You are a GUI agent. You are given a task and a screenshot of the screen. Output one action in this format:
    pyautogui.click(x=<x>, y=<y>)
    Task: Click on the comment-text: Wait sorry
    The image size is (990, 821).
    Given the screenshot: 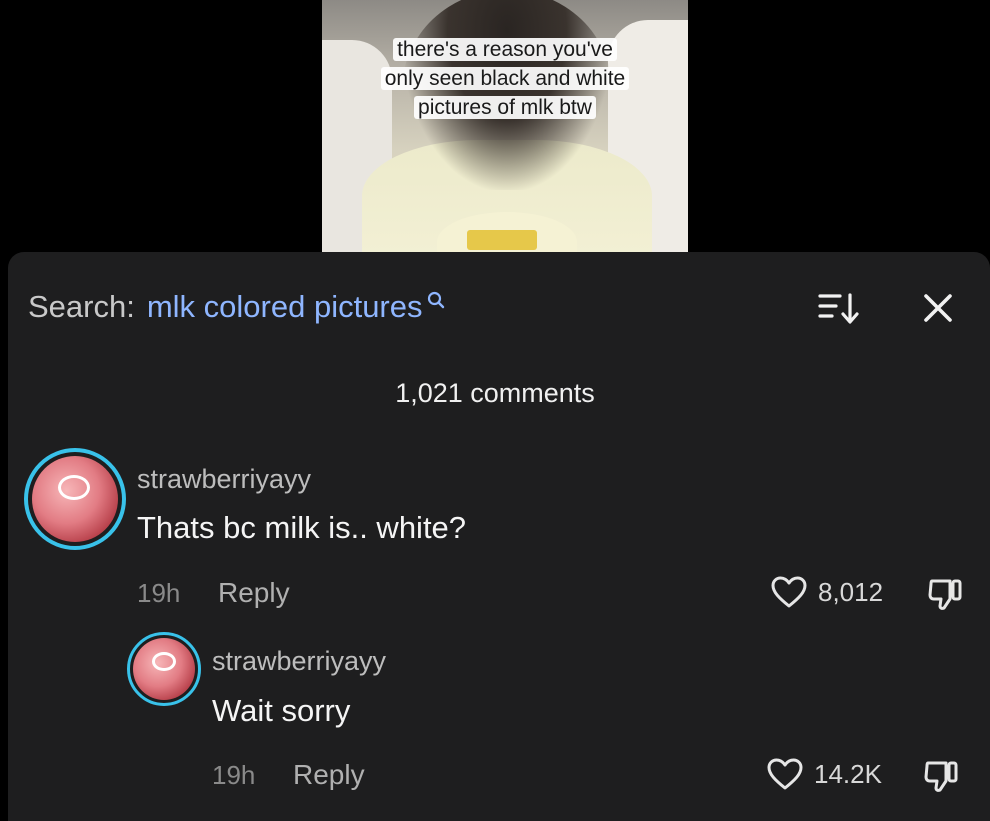 What is the action you would take?
    pyautogui.click(x=281, y=710)
    